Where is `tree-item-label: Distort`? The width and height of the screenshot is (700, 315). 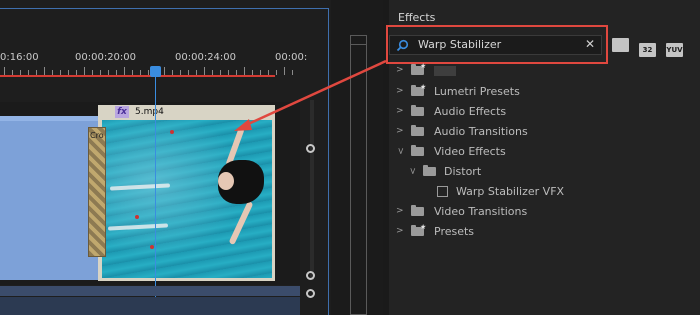
tree-item-label: Distort is located at coordinates (463, 171).